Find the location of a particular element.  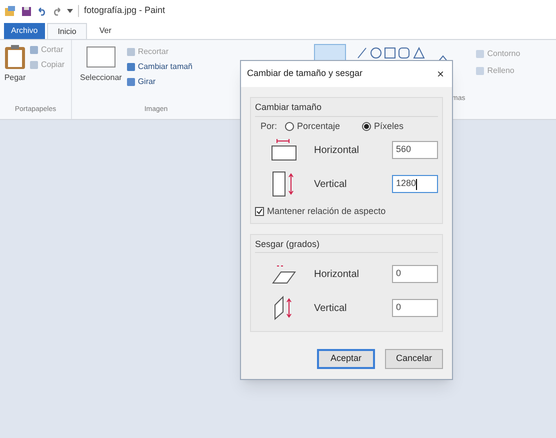

section-title: Sesgar (grados) is located at coordinates (346, 245).